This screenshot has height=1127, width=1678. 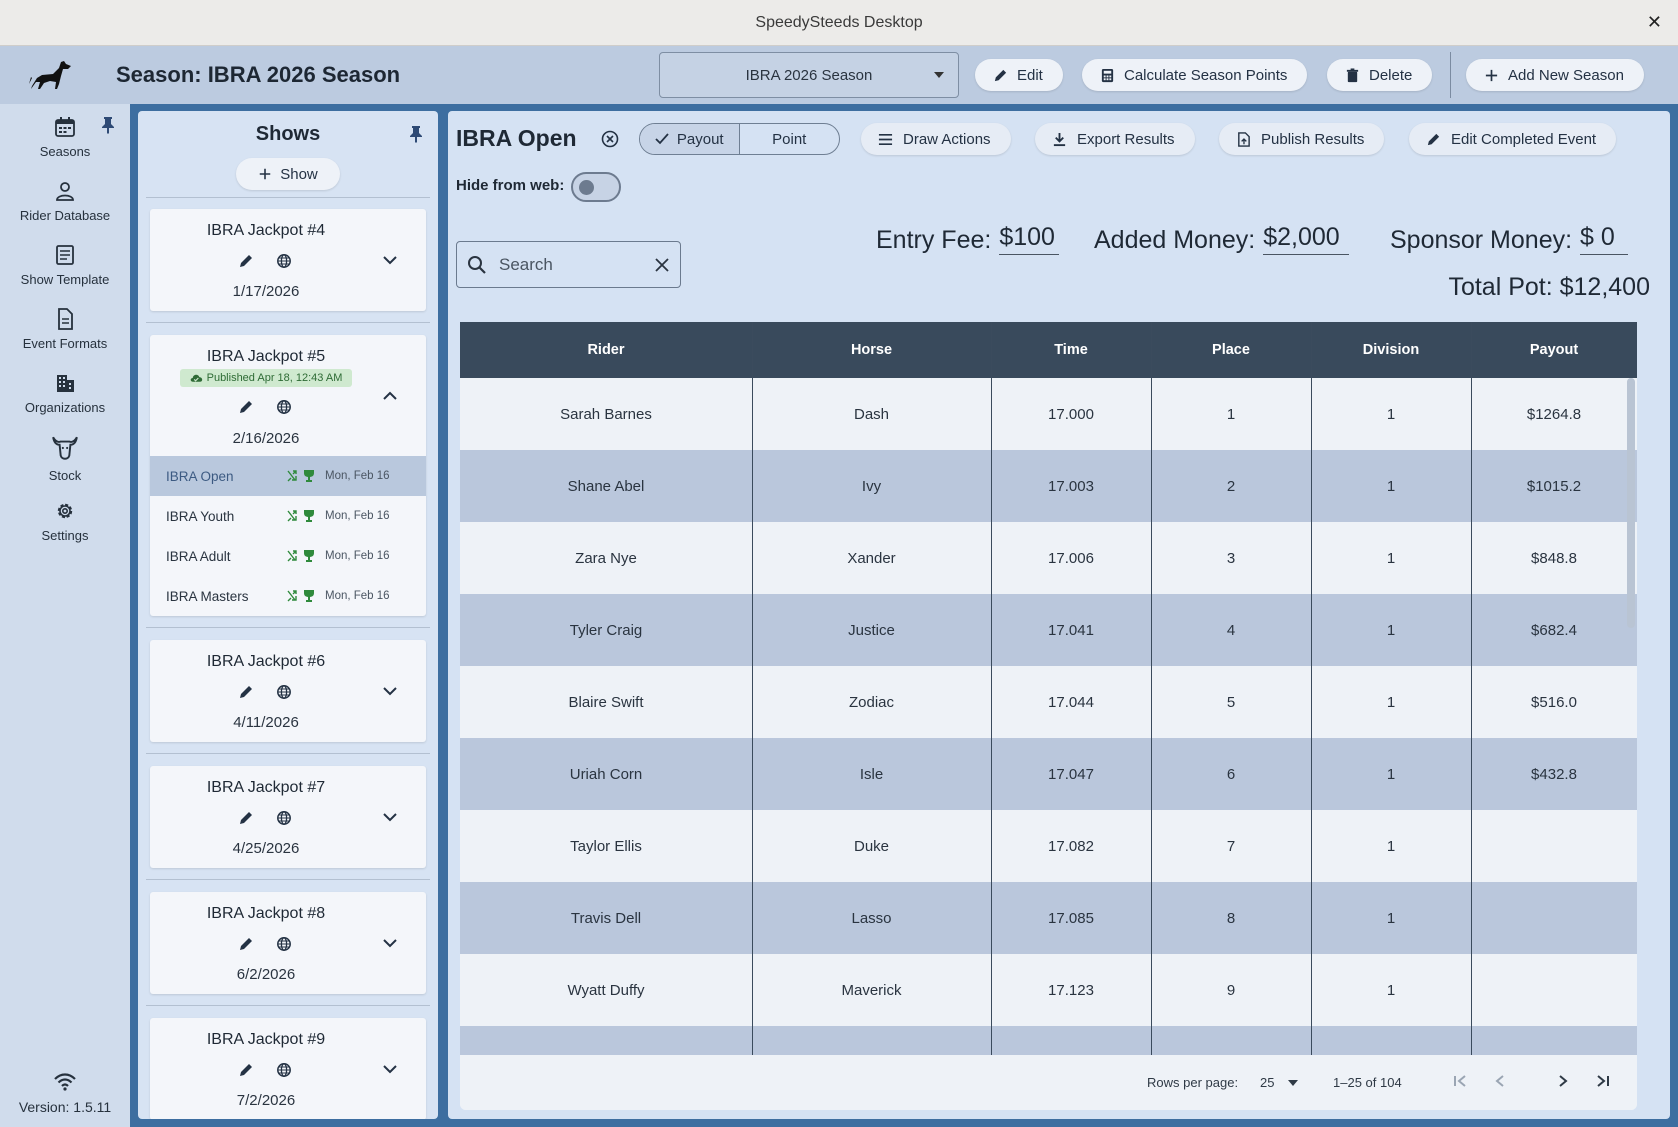 What do you see at coordinates (1048, 702) in the screenshot?
I see `table-row: Blaire Swift Zodiac 17.044 5 1 $516.0` at bounding box center [1048, 702].